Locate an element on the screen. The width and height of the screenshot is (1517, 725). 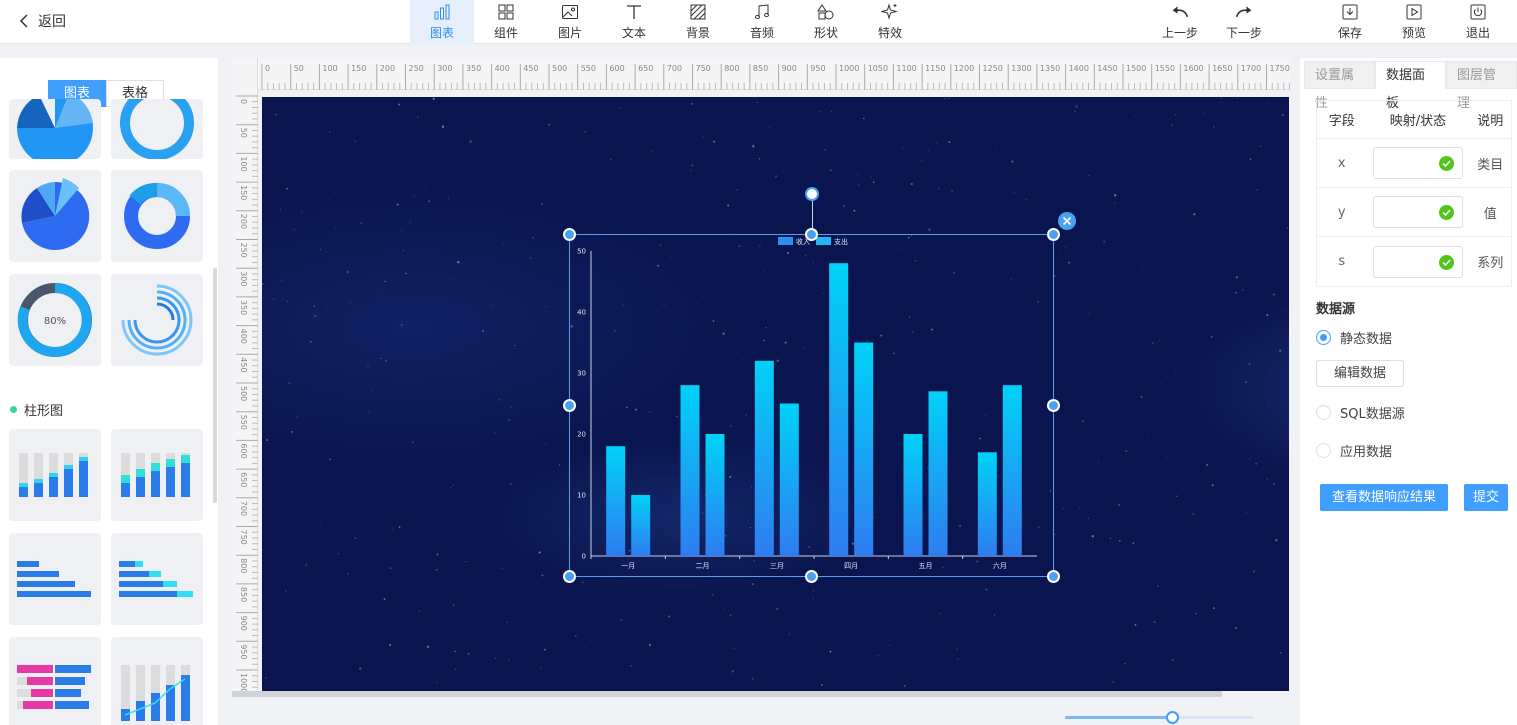
resize-handle-top is located at coordinates (811, 234).